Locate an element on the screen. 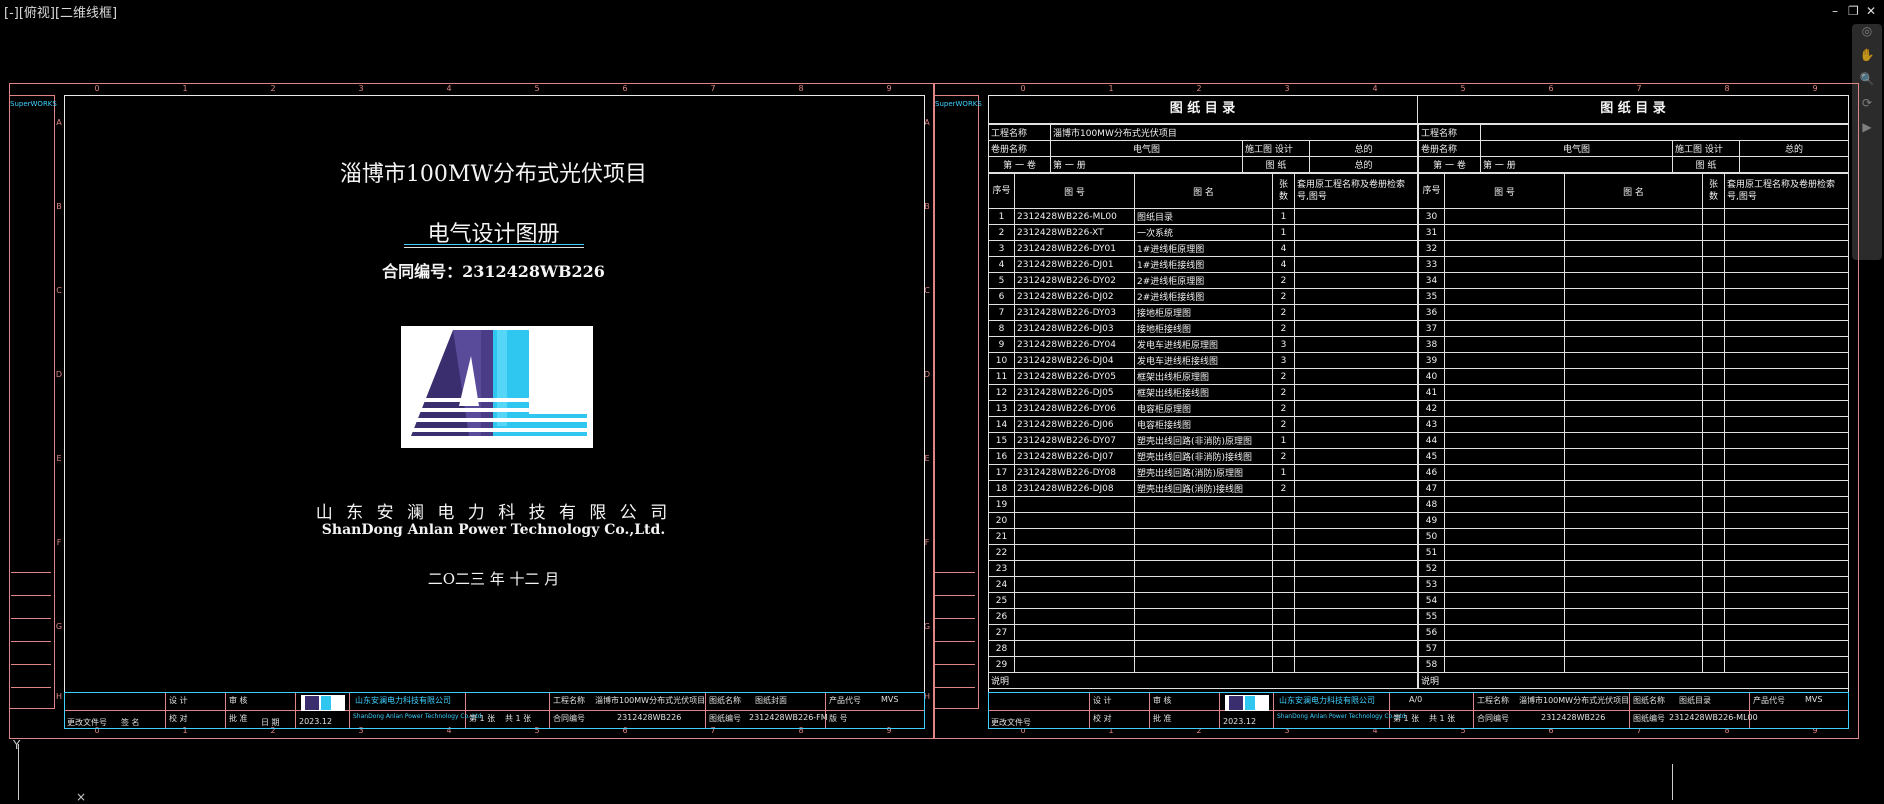  index-brand-label: SuperWORKS is located at coordinates (958, 104).